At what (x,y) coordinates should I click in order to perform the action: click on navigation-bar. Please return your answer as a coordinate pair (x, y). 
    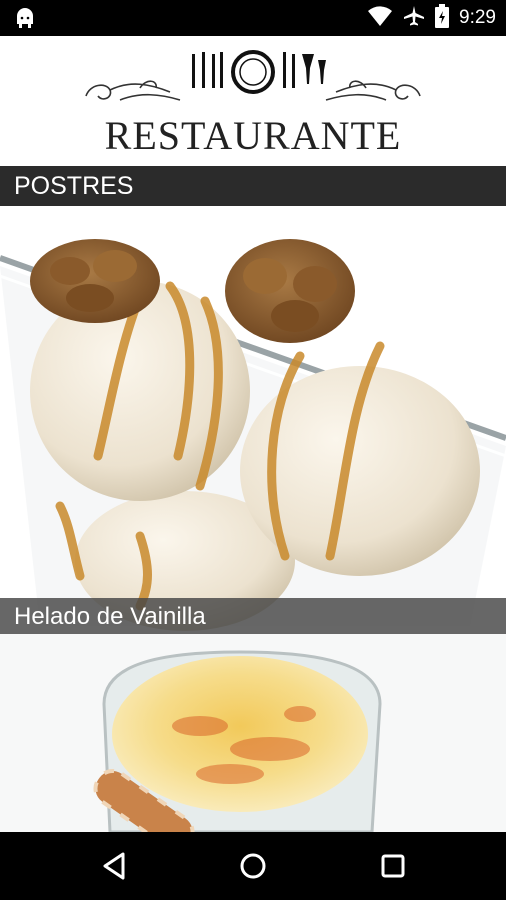
    Looking at the image, I should click on (253, 866).